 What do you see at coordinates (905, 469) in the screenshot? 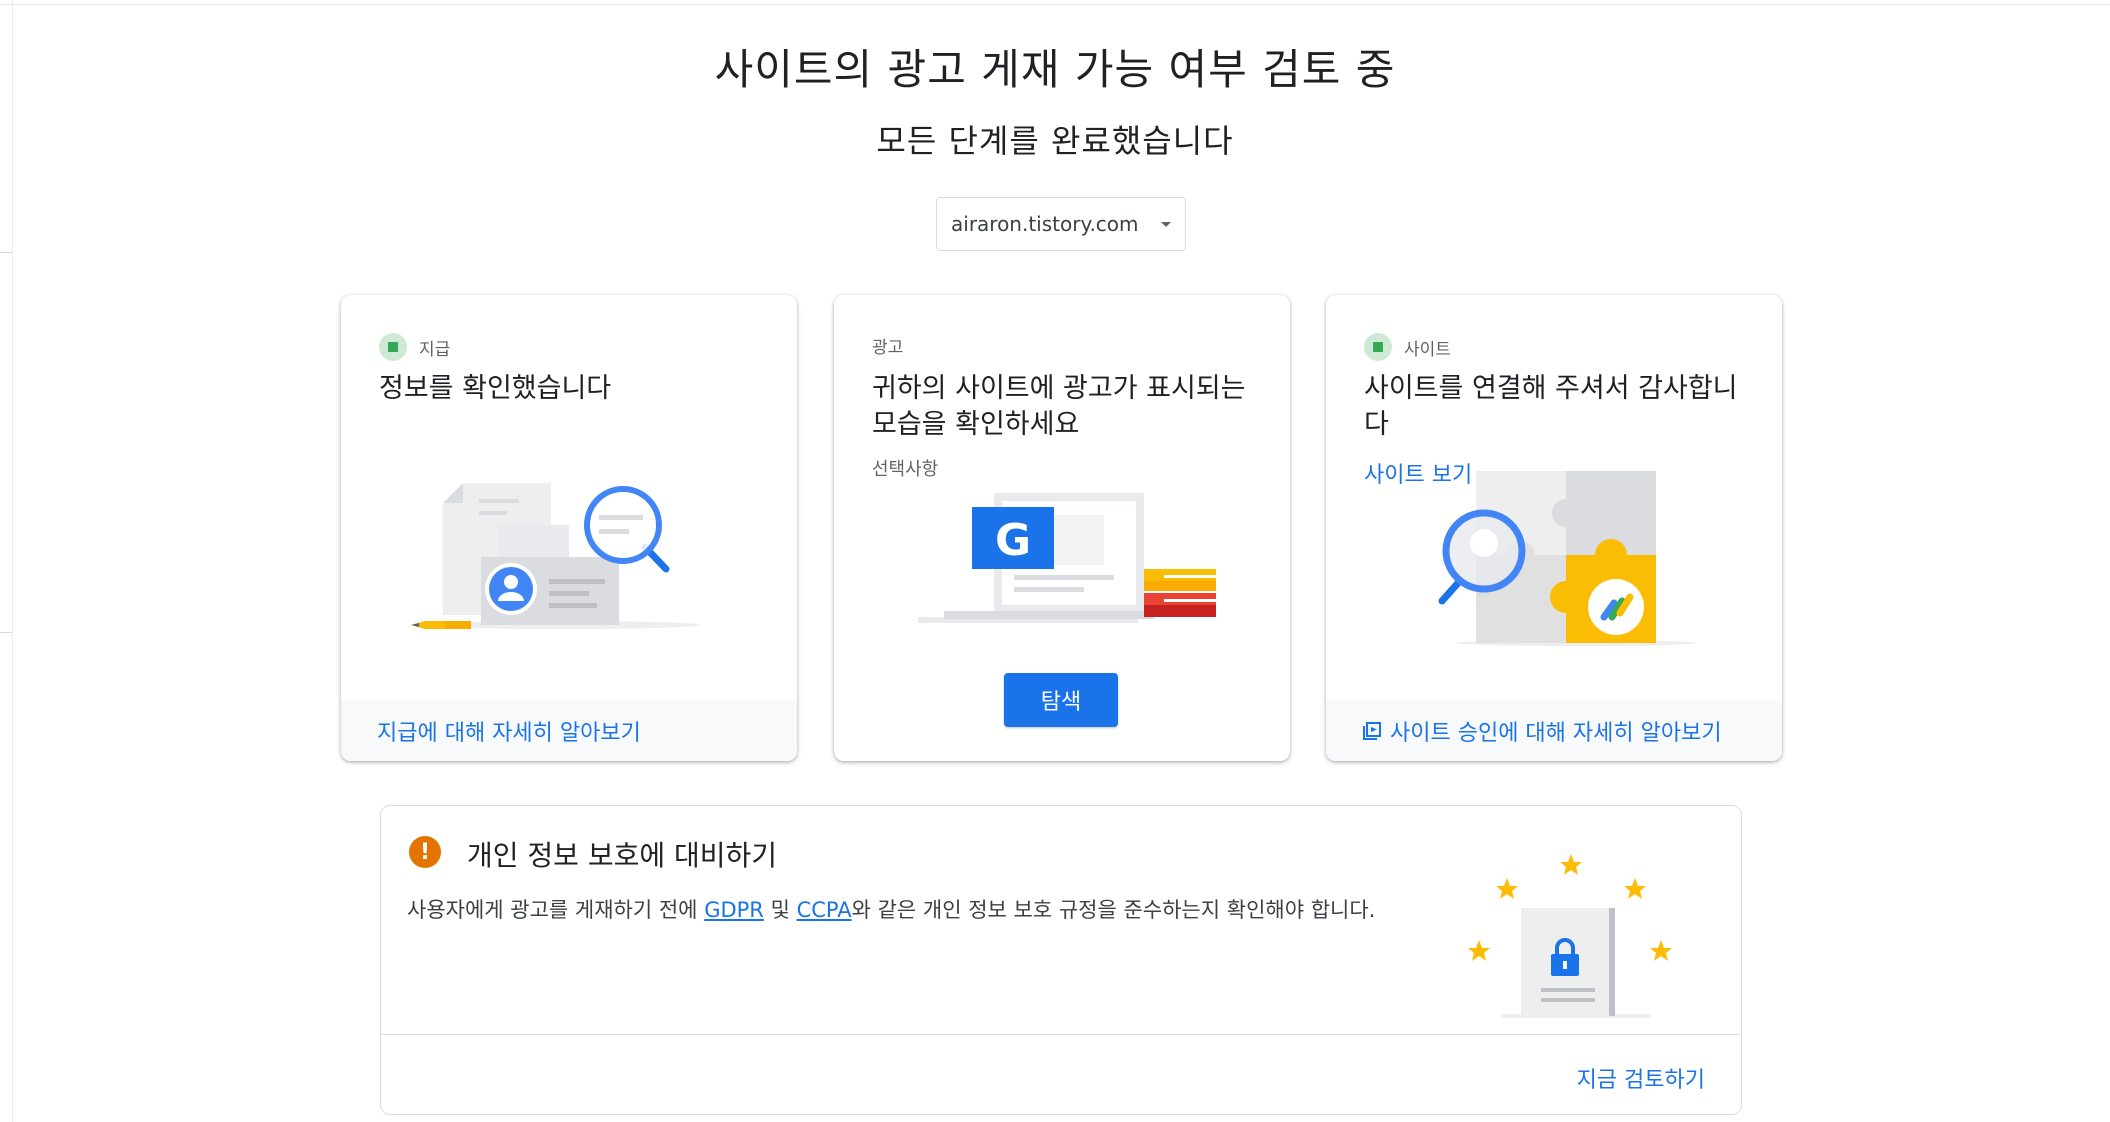
I see `optional-label: 선택사항` at bounding box center [905, 469].